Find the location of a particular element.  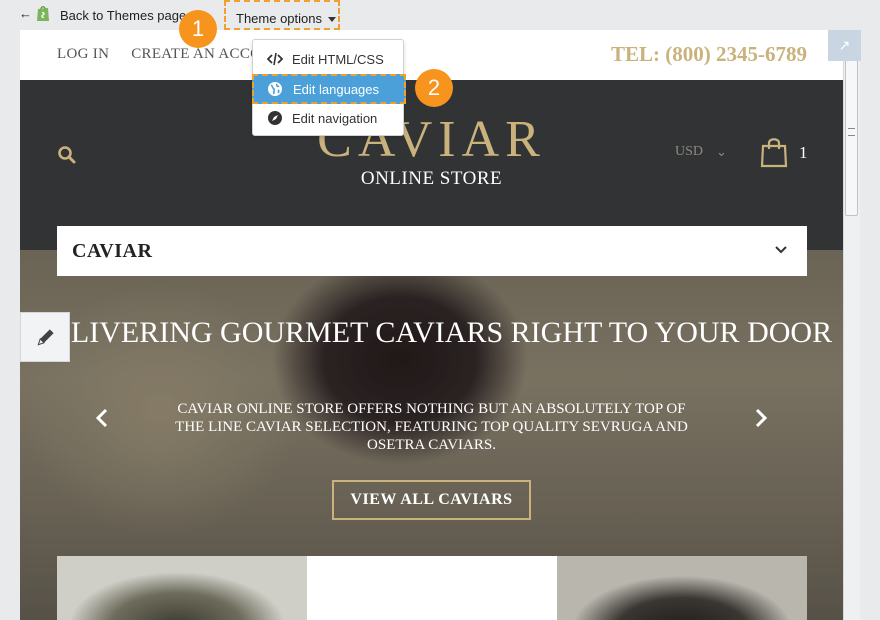

menu-item-label: Edit navigation is located at coordinates (335, 118).